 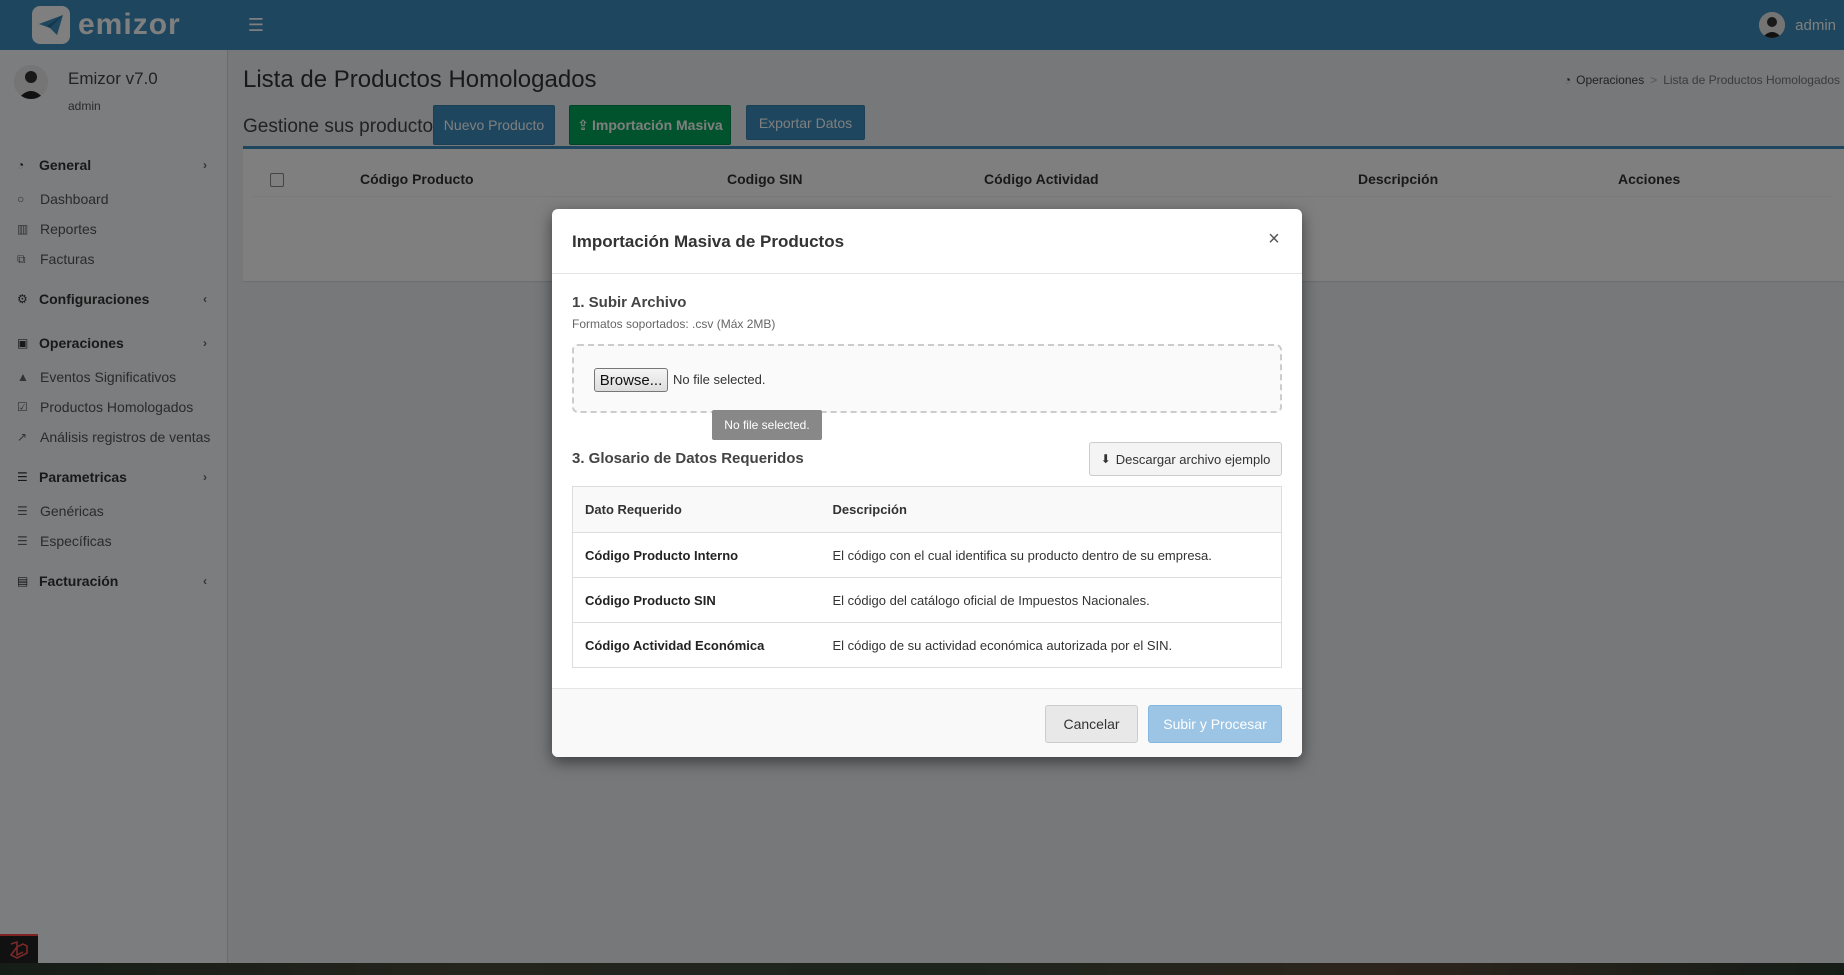 What do you see at coordinates (927, 722) in the screenshot?
I see `modal-footer: Cancelar Subir y Procesar` at bounding box center [927, 722].